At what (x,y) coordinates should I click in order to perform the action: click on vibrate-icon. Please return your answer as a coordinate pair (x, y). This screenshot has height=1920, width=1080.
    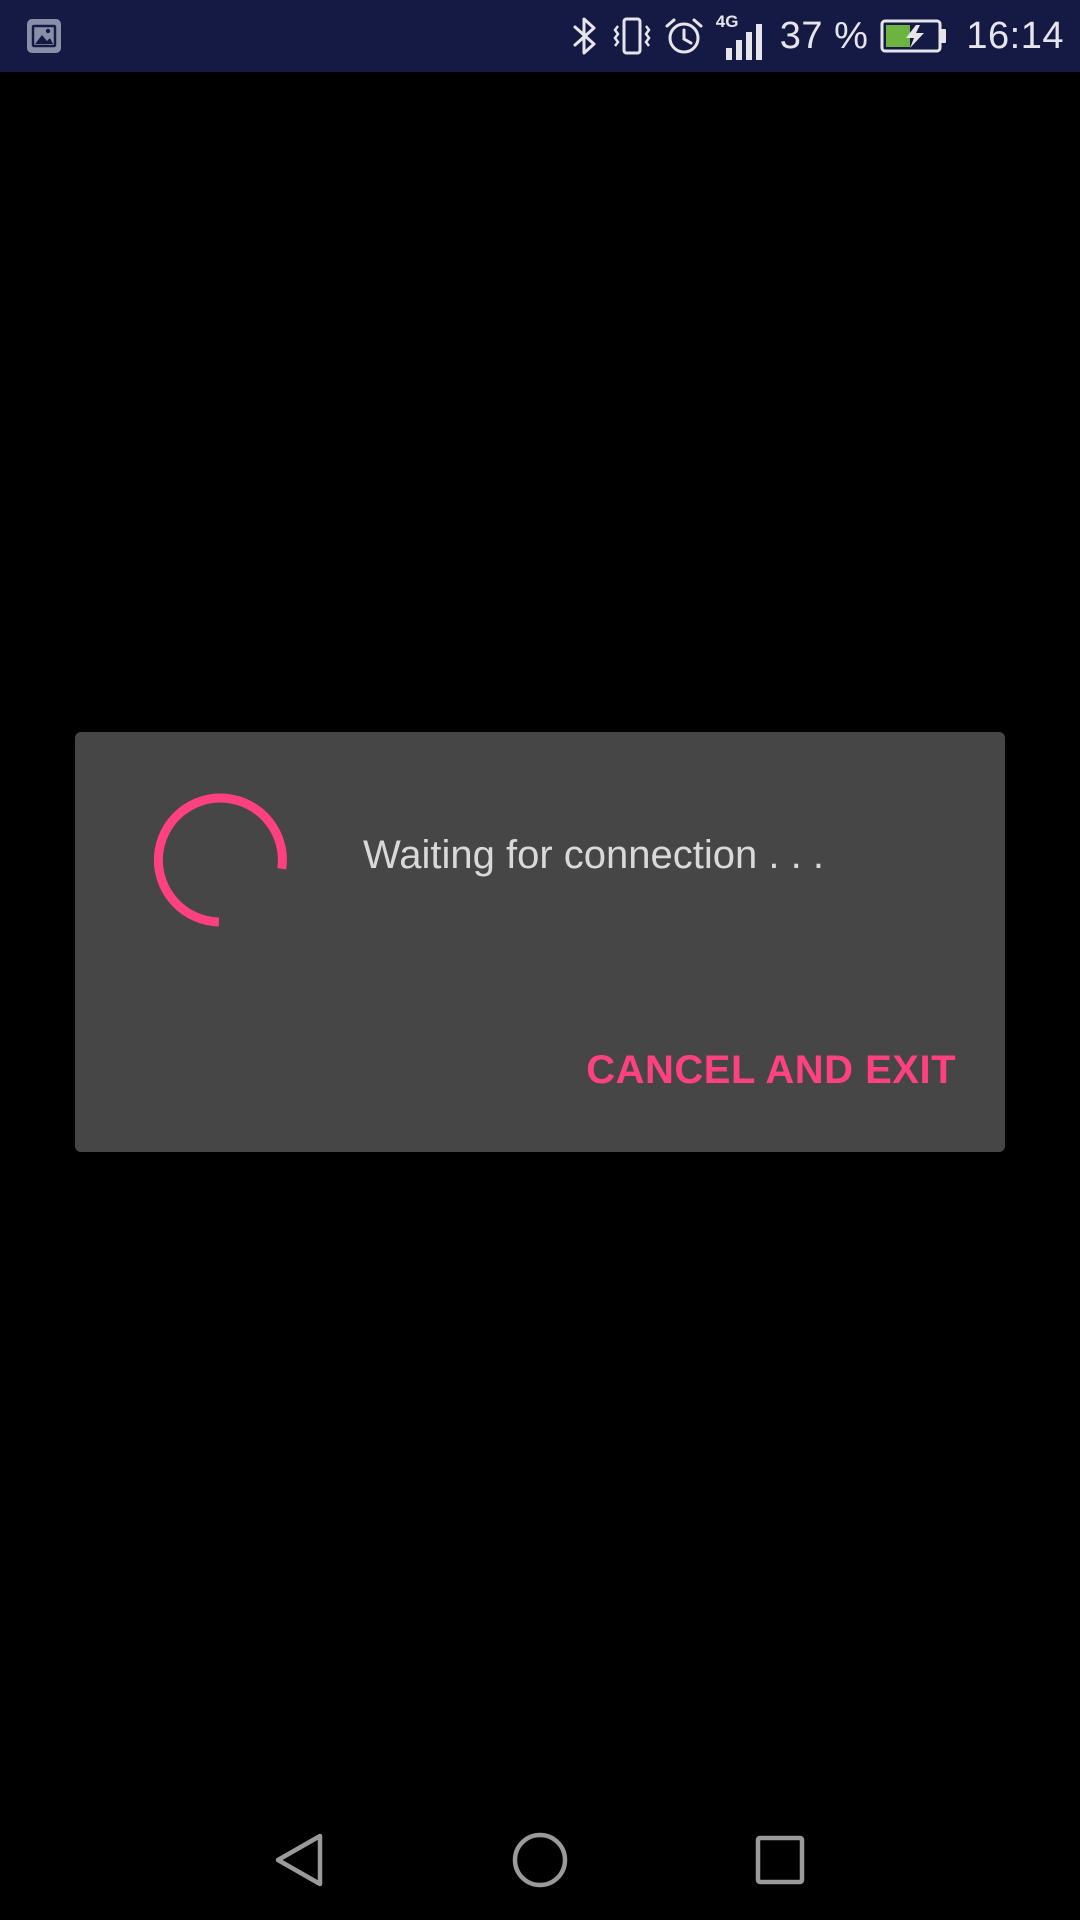
    Looking at the image, I should click on (632, 36).